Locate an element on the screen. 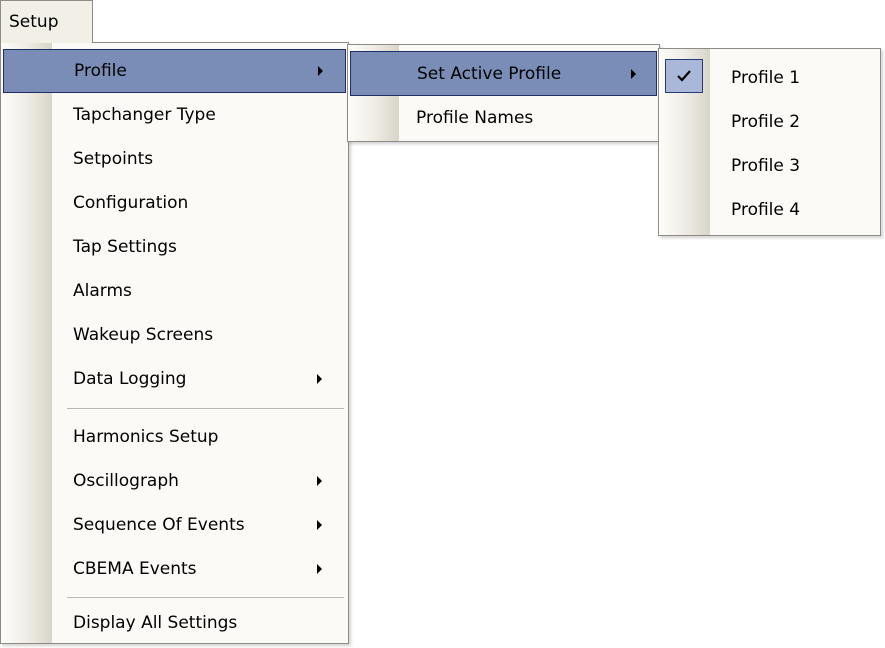 The width and height of the screenshot is (885, 648). menu-item-profile-4: Profile 4 is located at coordinates (769, 210).